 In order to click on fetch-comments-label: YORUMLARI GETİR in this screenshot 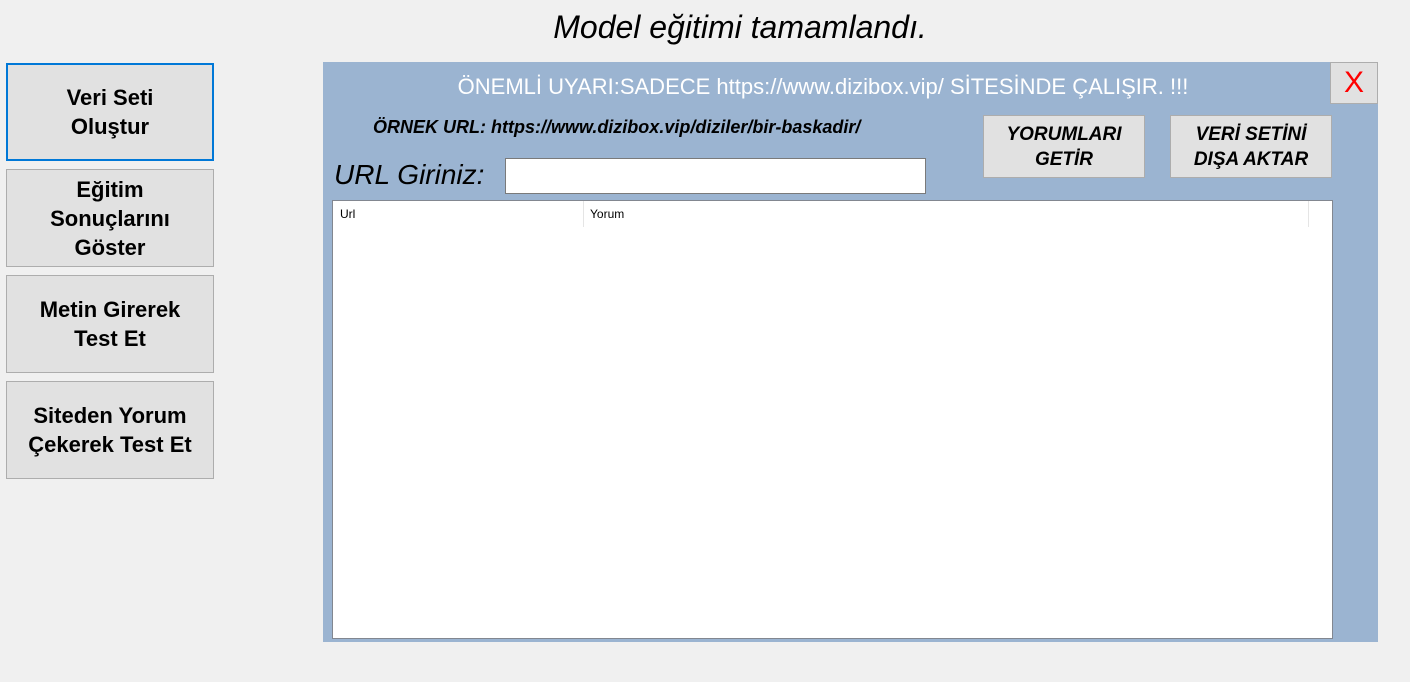, I will do `click(1064, 146)`.